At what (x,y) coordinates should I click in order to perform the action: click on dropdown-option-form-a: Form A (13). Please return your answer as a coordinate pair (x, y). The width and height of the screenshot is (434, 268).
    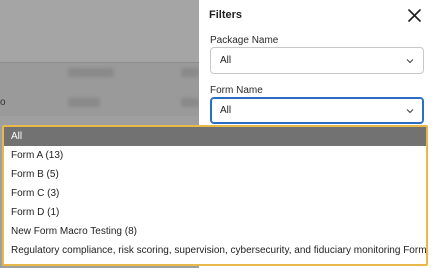
    Looking at the image, I should click on (215, 155).